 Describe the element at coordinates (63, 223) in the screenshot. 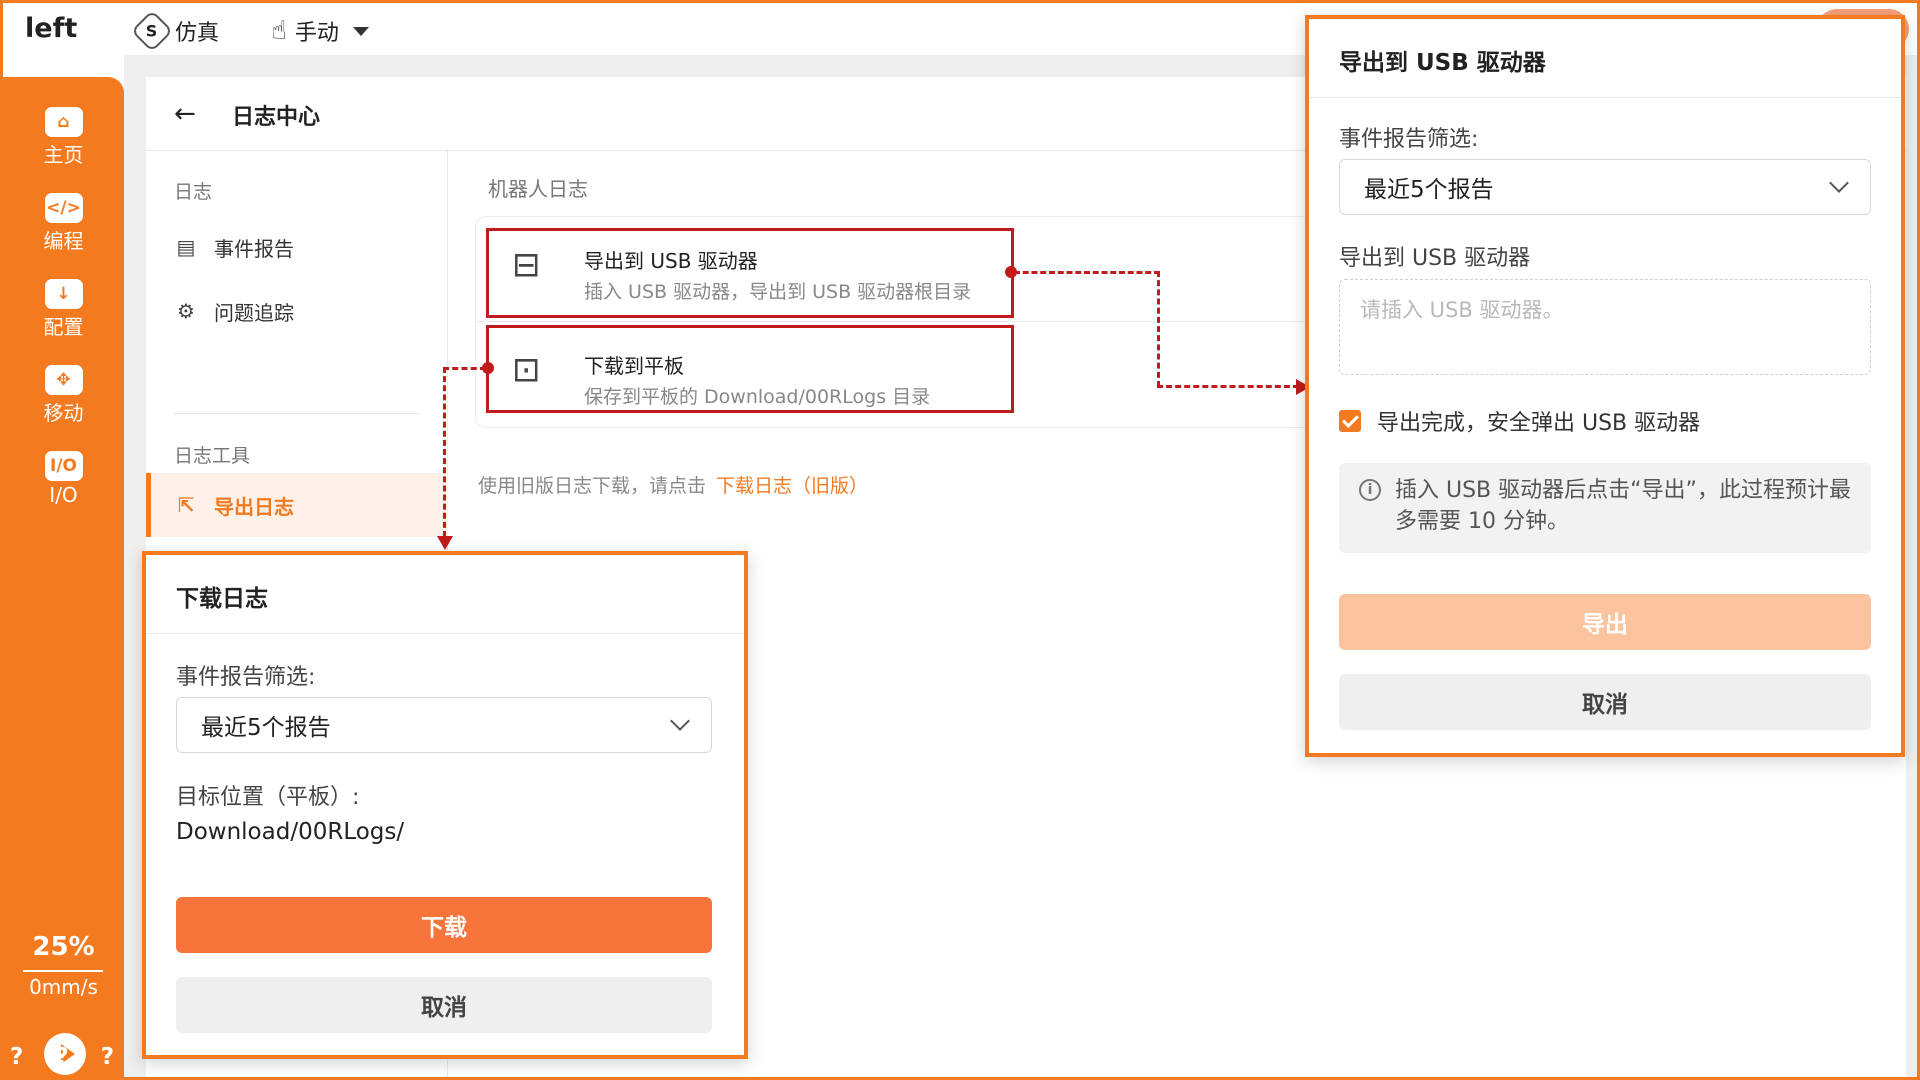

I see `sidebar-item-program: </> 编程` at that location.